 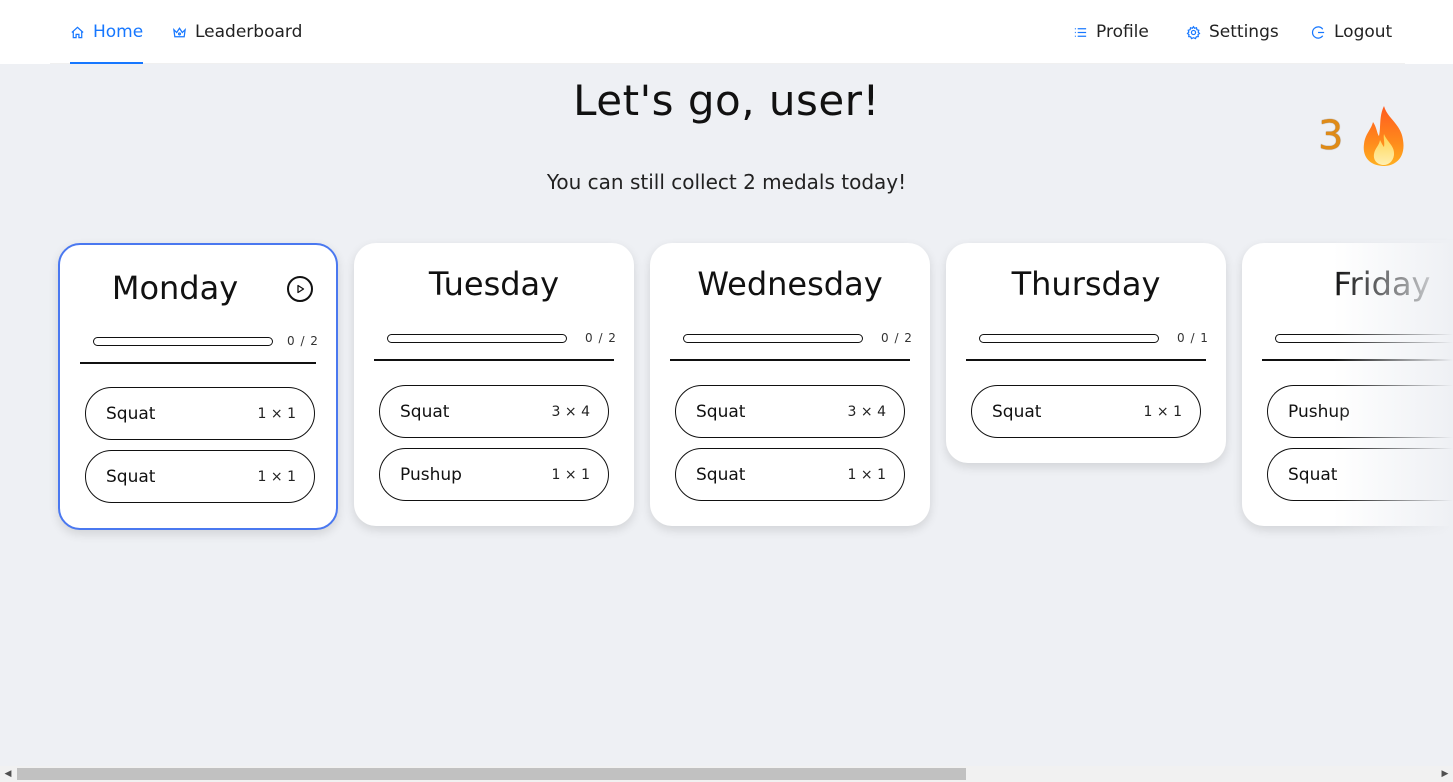 What do you see at coordinates (1445, 774) in the screenshot?
I see `scroll-right-arrow-icon: ▶` at bounding box center [1445, 774].